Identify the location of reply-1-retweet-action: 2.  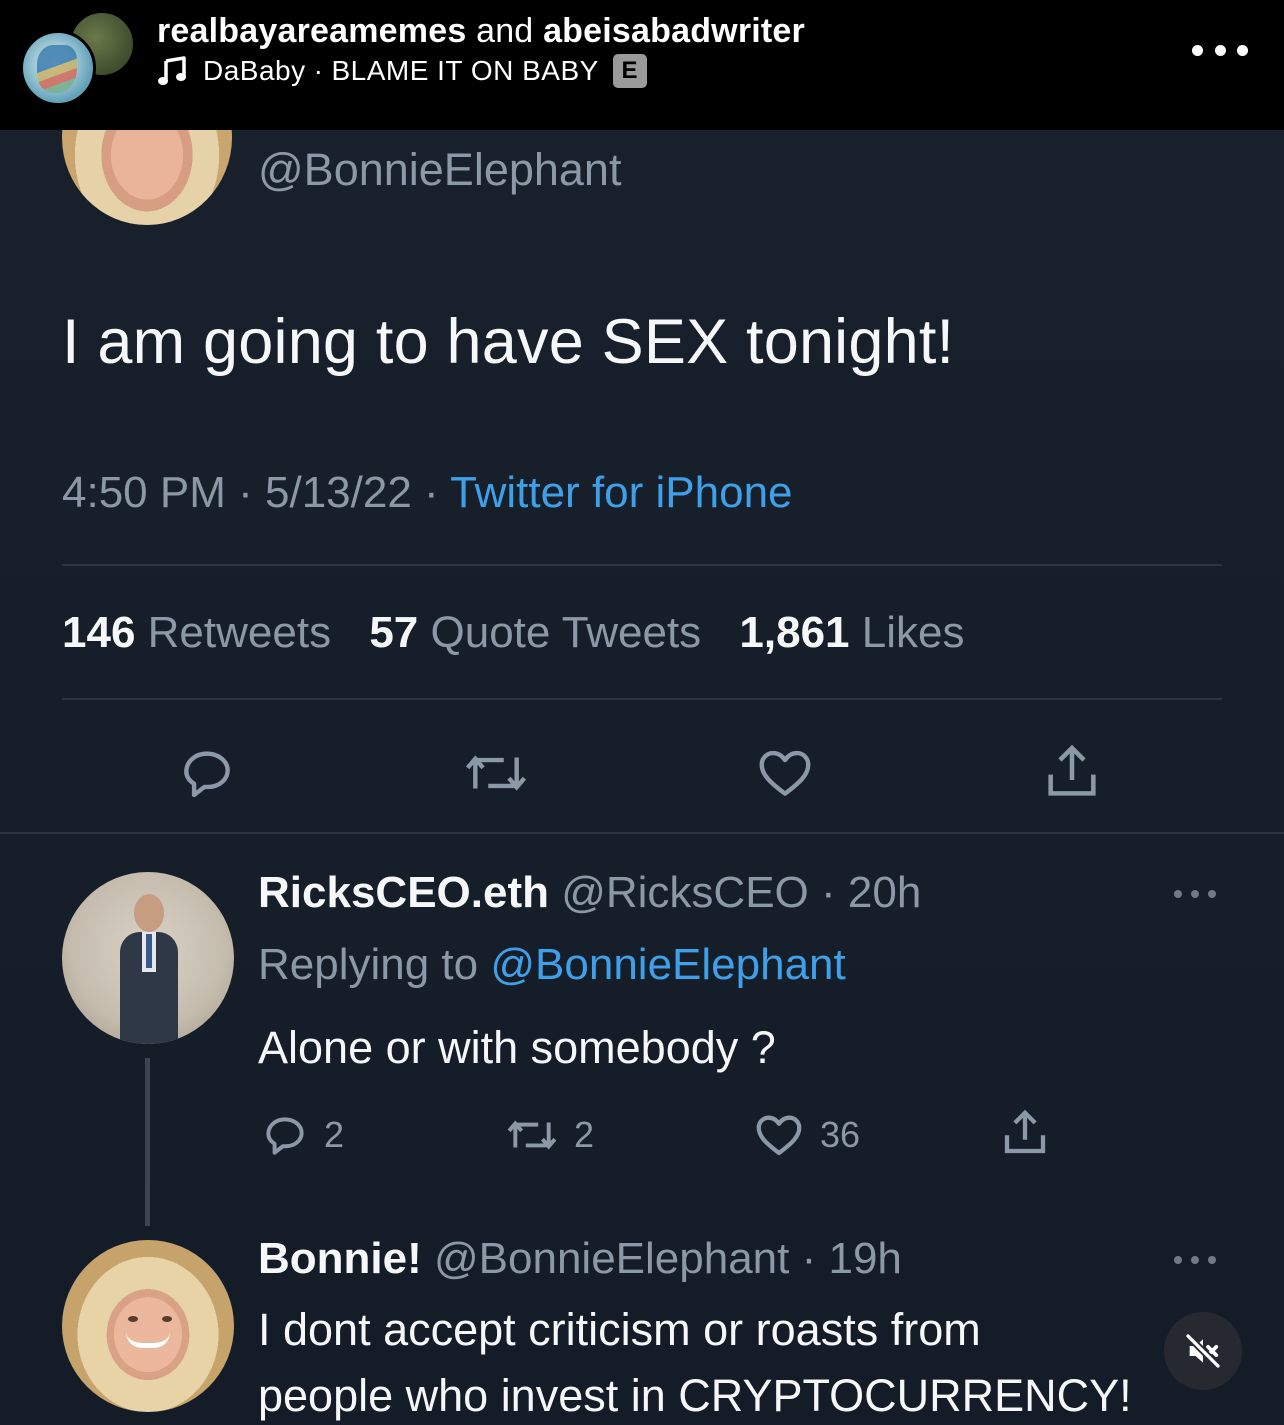
(549, 1135).